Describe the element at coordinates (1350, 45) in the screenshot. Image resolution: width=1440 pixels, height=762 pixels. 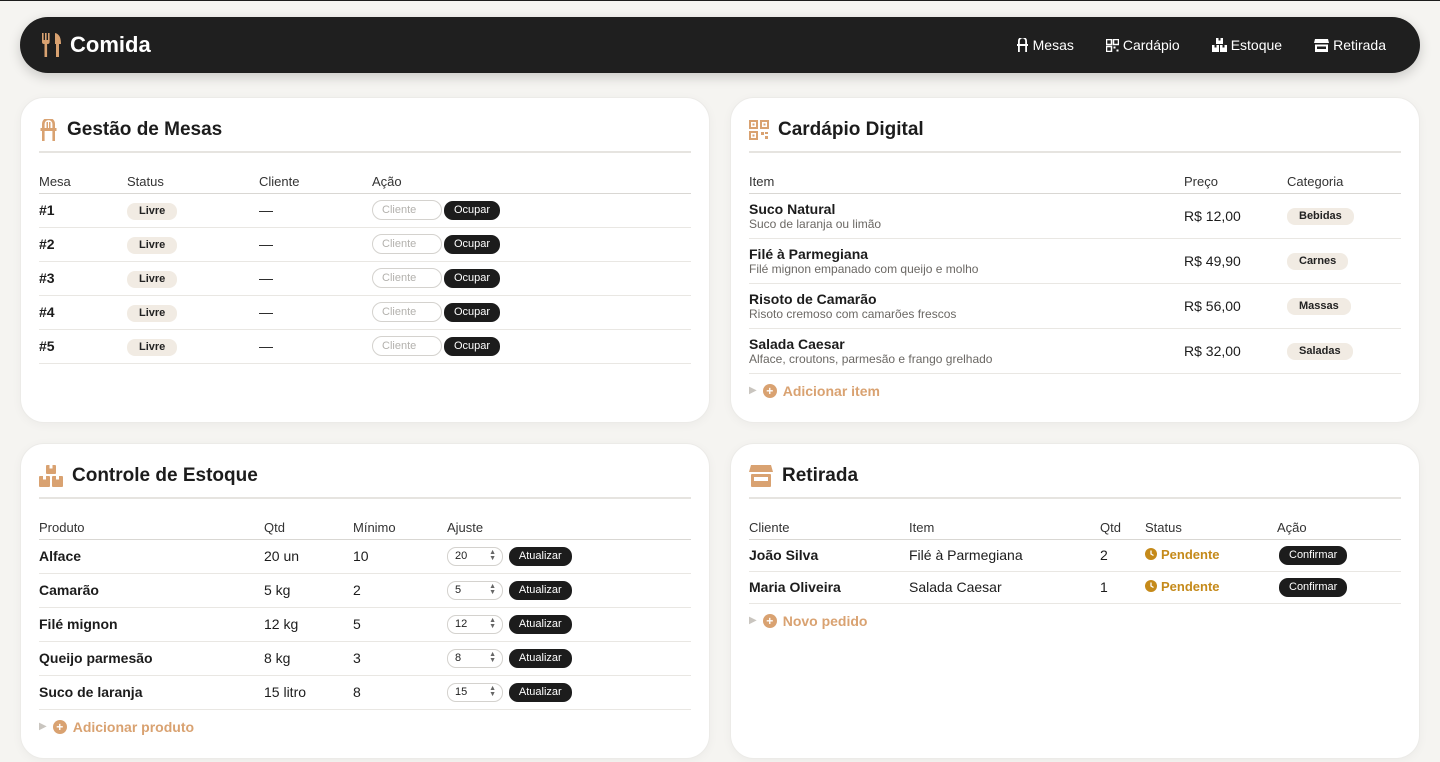
I see `nav-link-retirada: Retirada` at that location.